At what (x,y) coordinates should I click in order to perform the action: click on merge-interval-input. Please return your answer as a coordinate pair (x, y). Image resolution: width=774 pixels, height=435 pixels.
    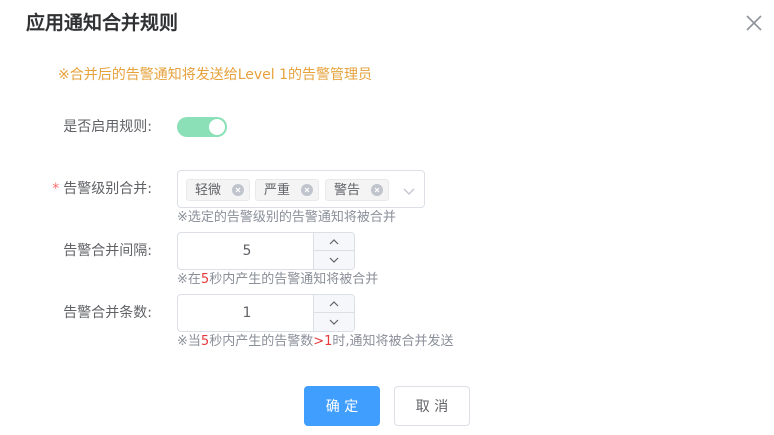
    Looking at the image, I should click on (247, 251).